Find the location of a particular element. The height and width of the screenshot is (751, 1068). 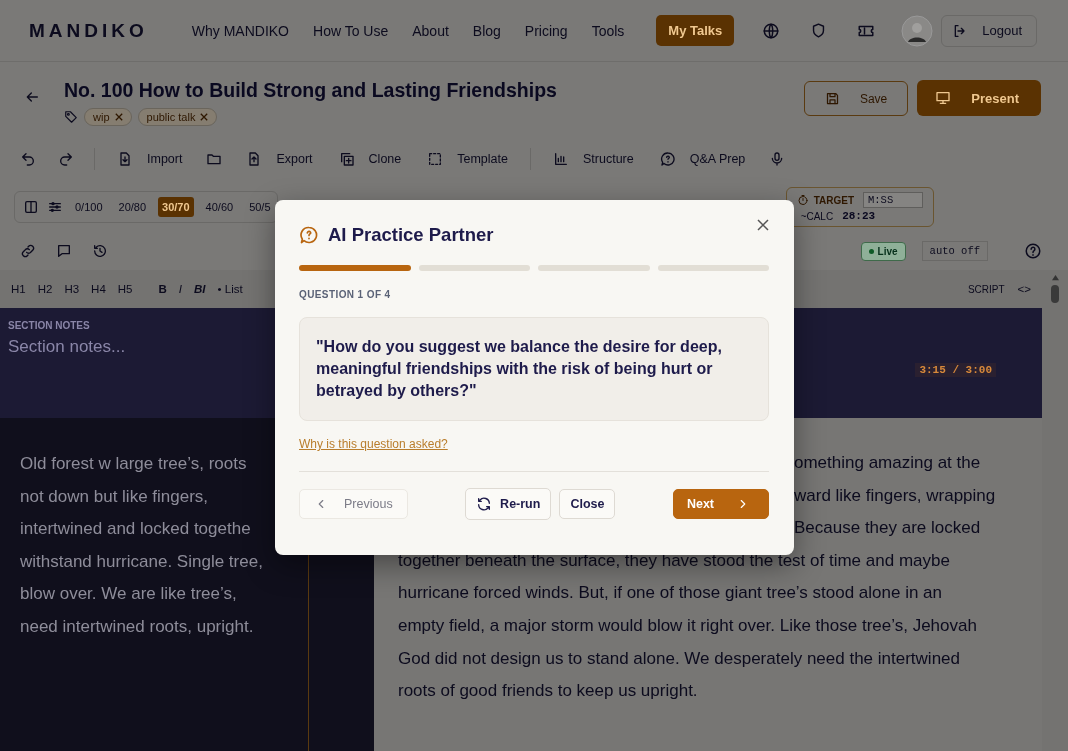

script-text-line: together beneath the surface, they have stood the test of time and maybe is located at coordinates (674, 560).